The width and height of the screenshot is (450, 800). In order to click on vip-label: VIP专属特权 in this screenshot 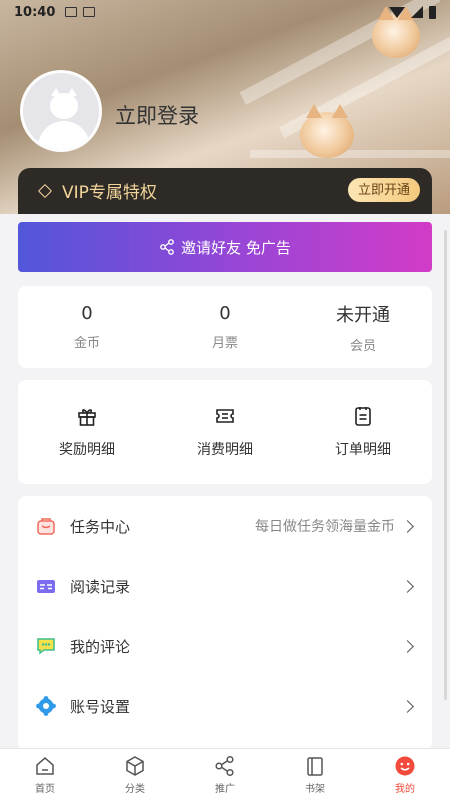, I will do `click(109, 193)`.